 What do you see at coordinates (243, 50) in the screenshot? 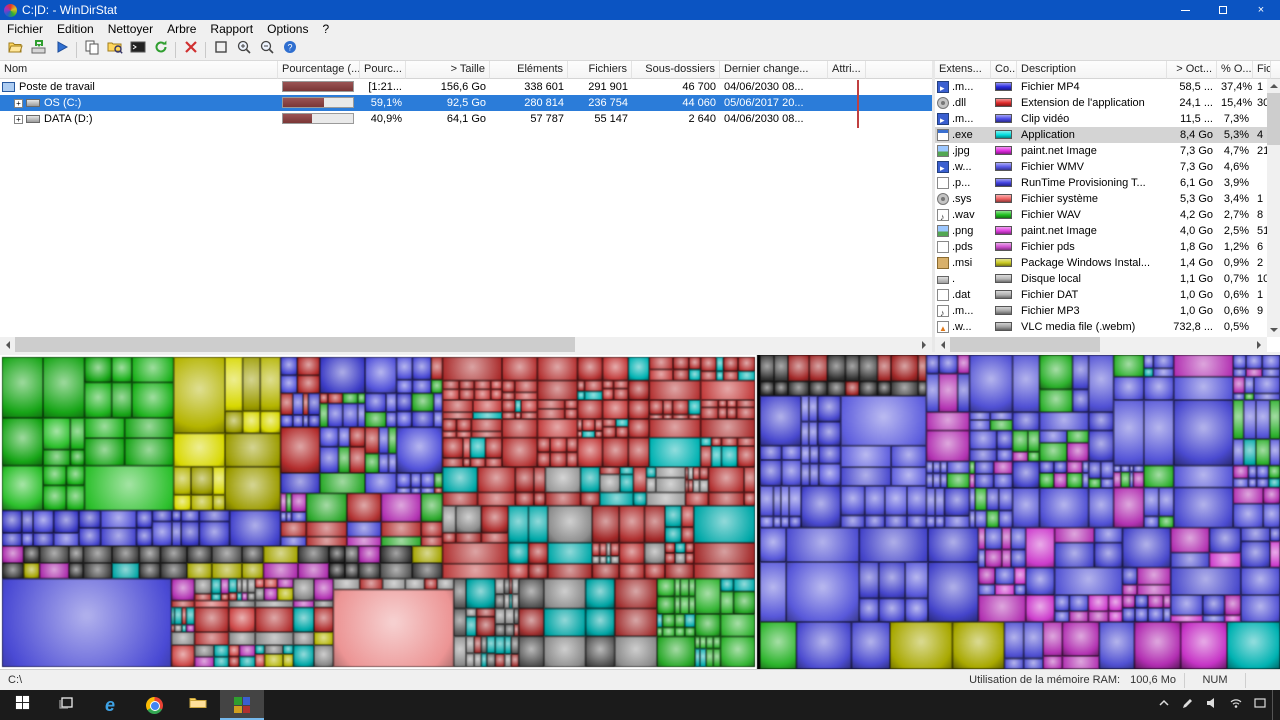
I see `zoom-in-button` at bounding box center [243, 50].